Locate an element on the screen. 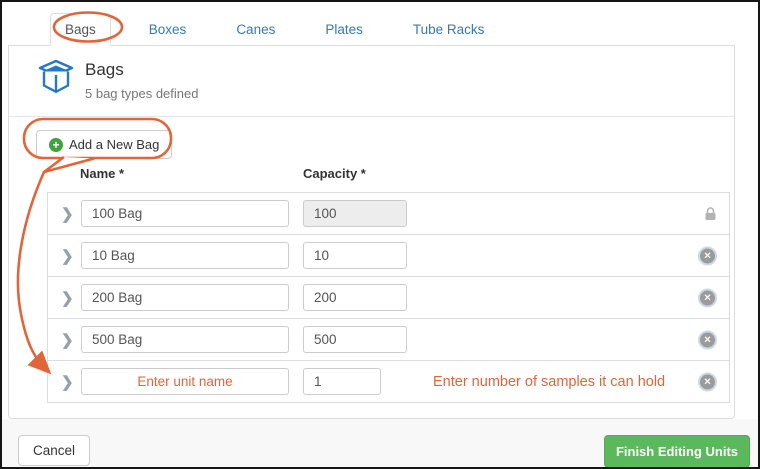 The height and width of the screenshot is (469, 760). panel-title: Bags is located at coordinates (104, 69).